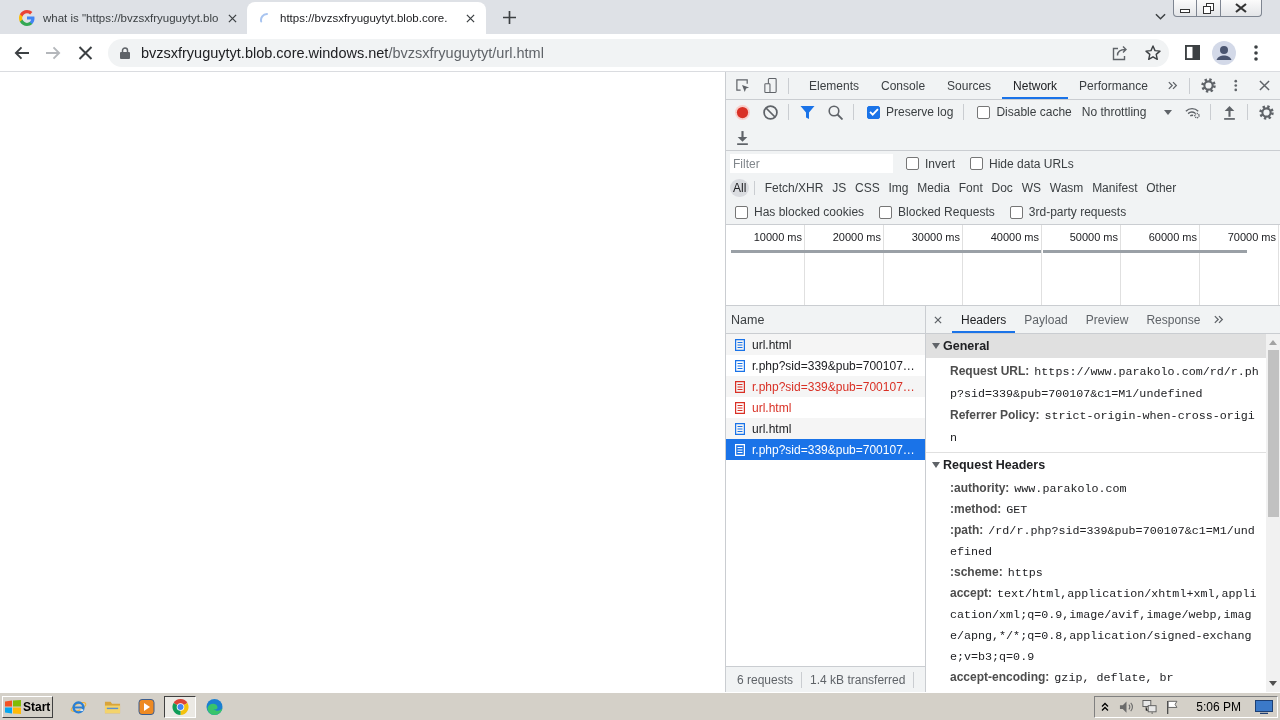  What do you see at coordinates (1014, 237) in the screenshot?
I see `timeline-tick: 40000 ms` at bounding box center [1014, 237].